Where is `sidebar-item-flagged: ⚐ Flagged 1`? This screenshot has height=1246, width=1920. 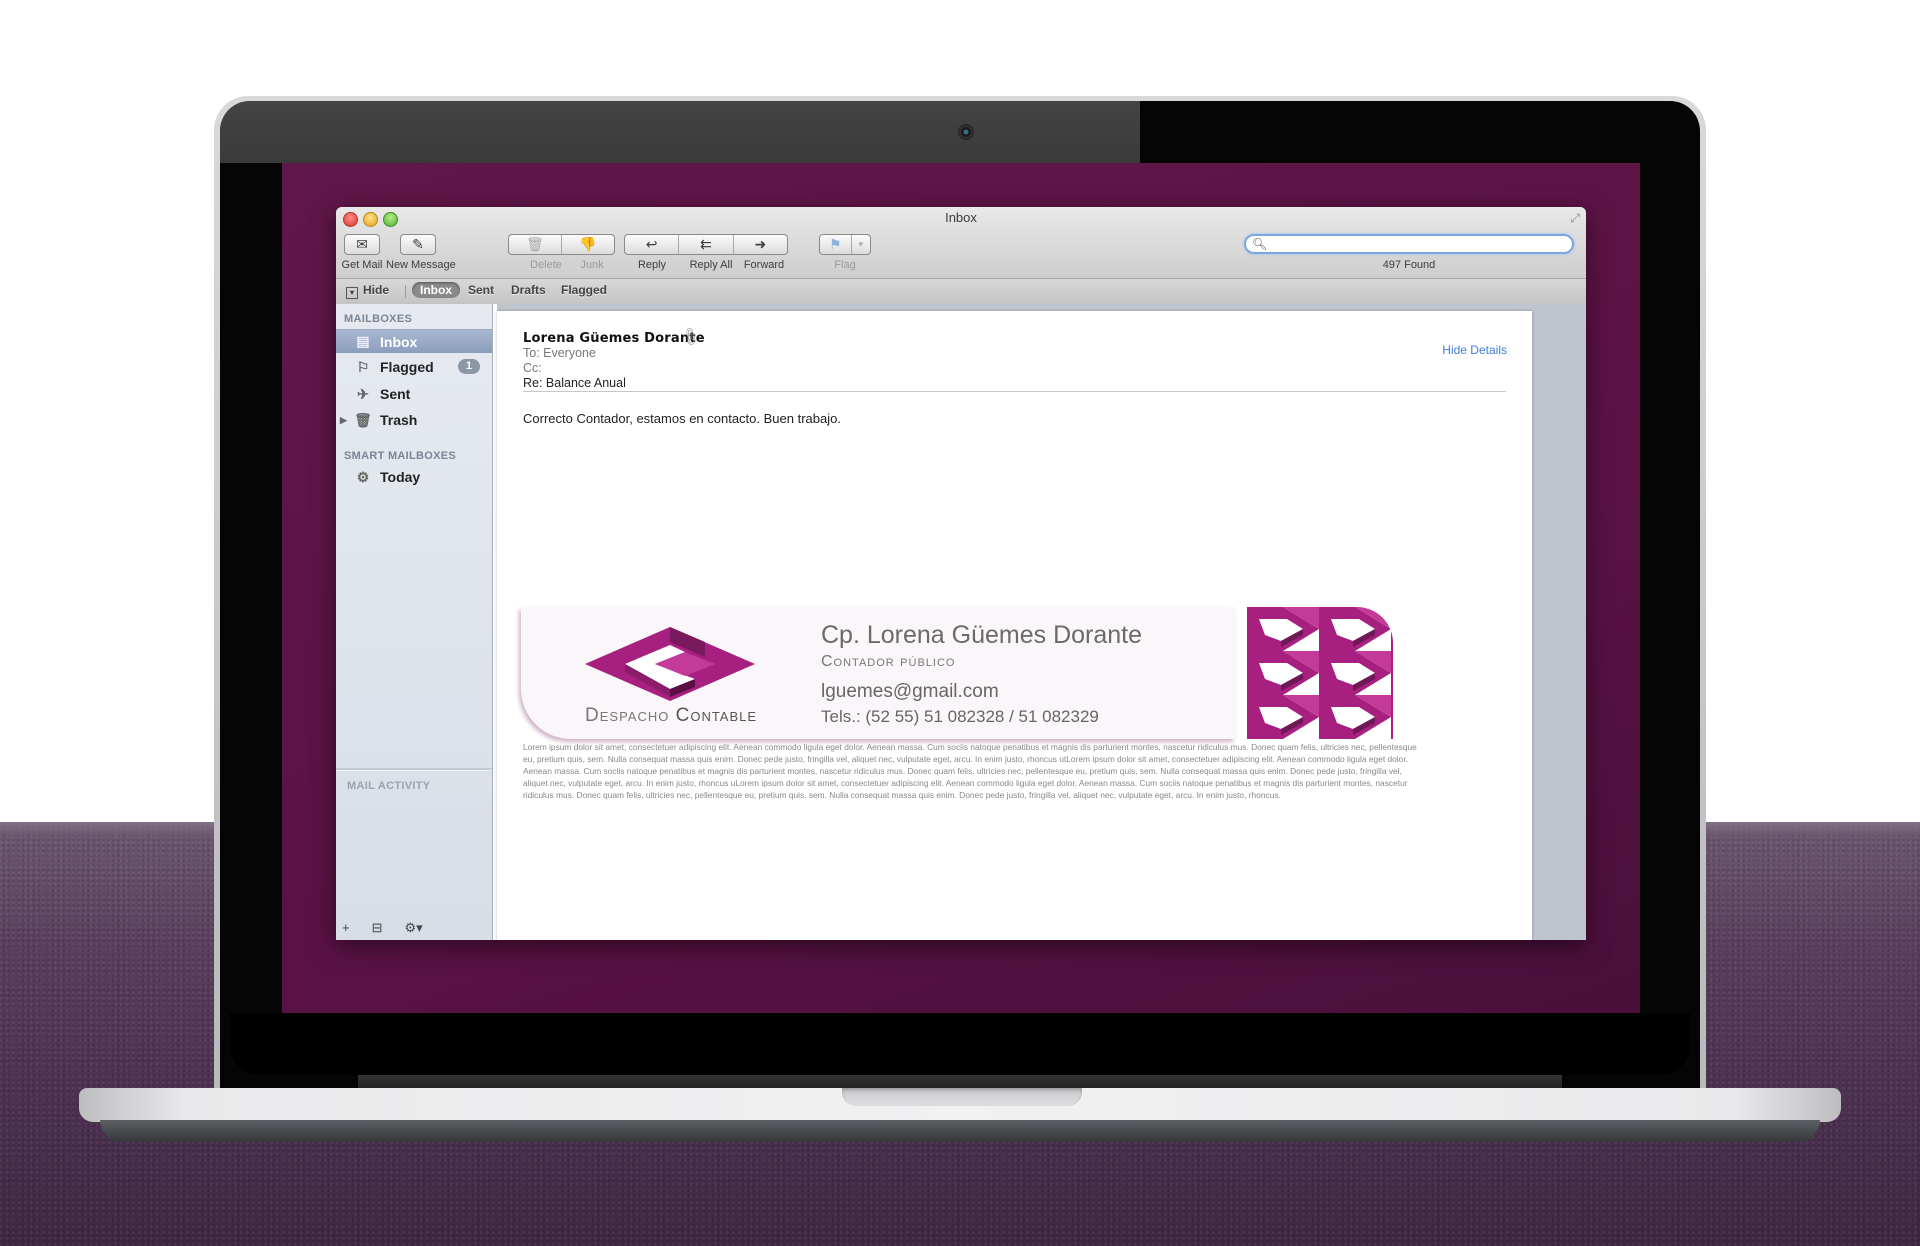
sidebar-item-flagged: ⚐ Flagged 1 is located at coordinates (414, 367).